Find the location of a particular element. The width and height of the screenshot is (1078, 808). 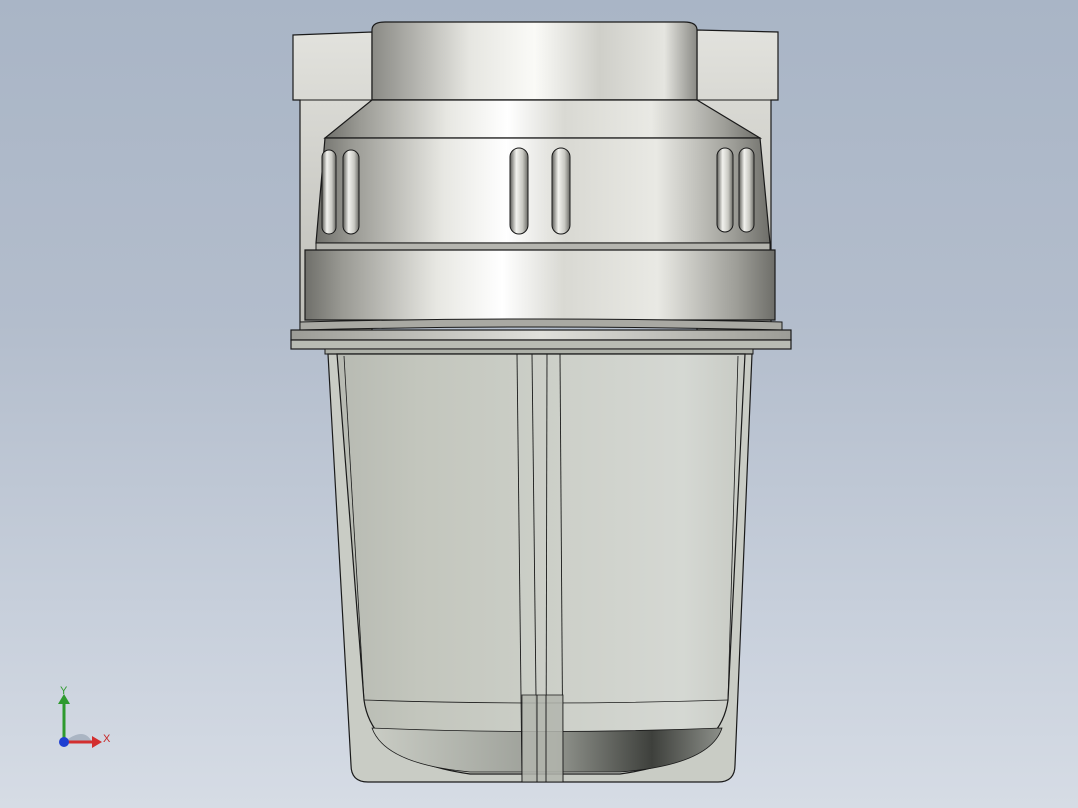

cap-top is located at coordinates (534, 61).